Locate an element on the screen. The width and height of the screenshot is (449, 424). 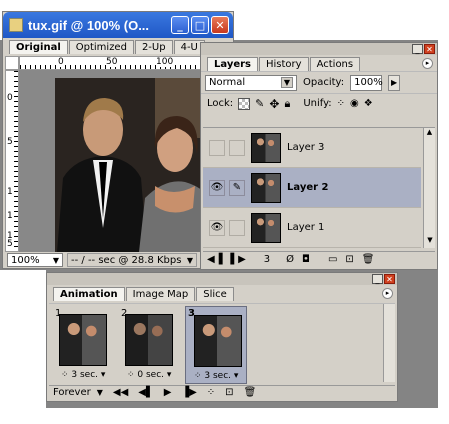
frame-count: 3 is located at coordinates (267, 259).